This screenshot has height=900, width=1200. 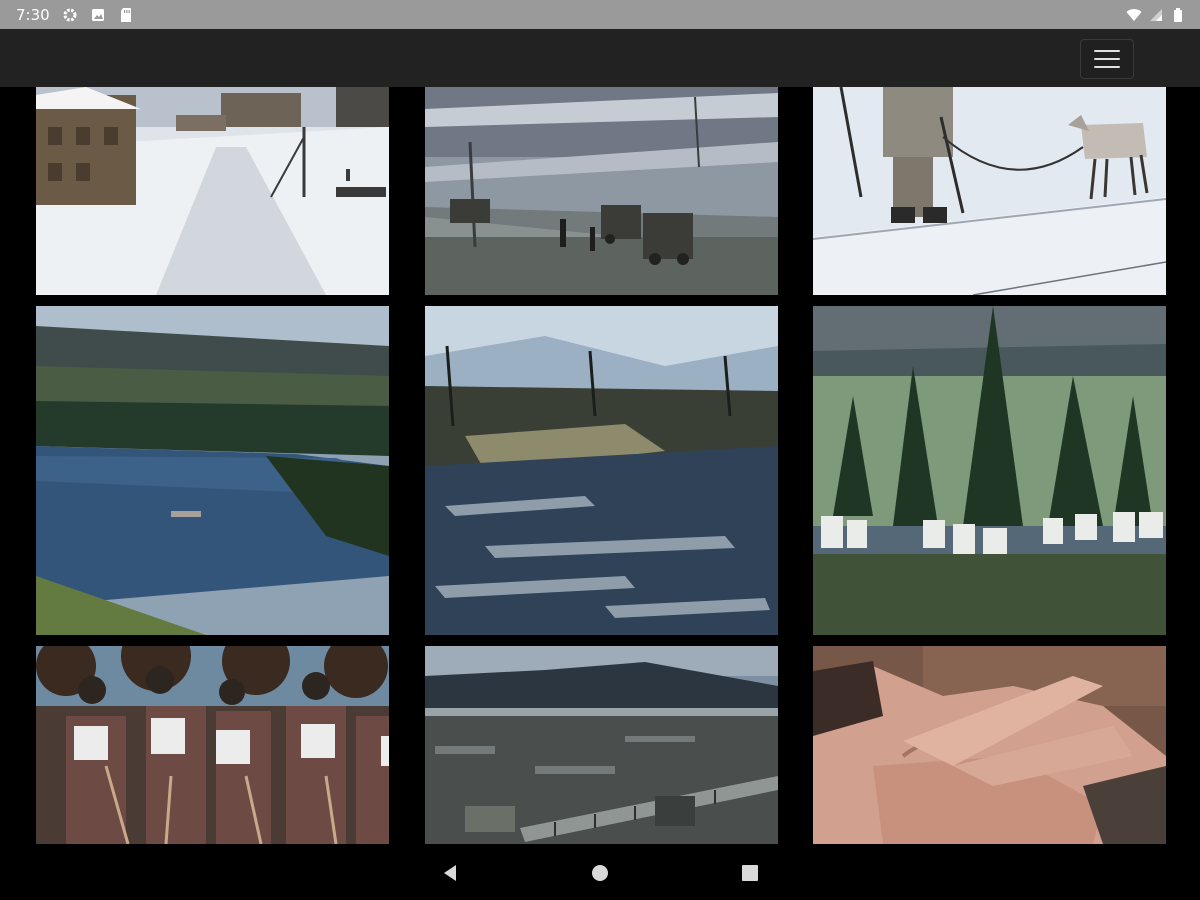 What do you see at coordinates (989, 470) in the screenshot?
I see `photo-forest-laundry` at bounding box center [989, 470].